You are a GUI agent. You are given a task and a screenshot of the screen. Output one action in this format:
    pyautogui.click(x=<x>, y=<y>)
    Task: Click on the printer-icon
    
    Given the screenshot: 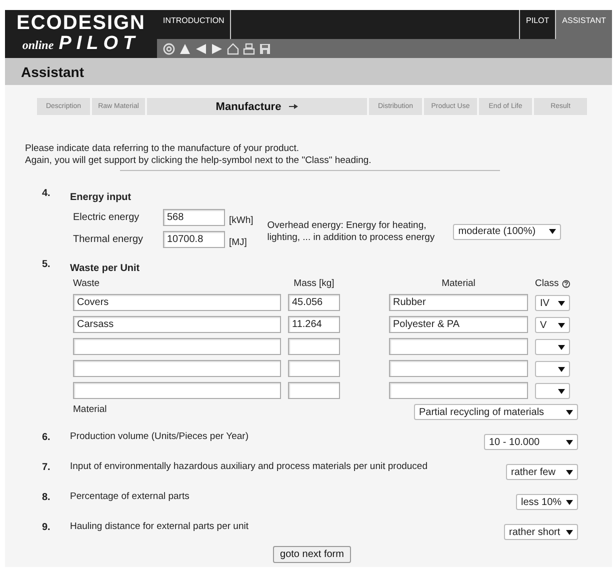 What is the action you would take?
    pyautogui.click(x=249, y=48)
    